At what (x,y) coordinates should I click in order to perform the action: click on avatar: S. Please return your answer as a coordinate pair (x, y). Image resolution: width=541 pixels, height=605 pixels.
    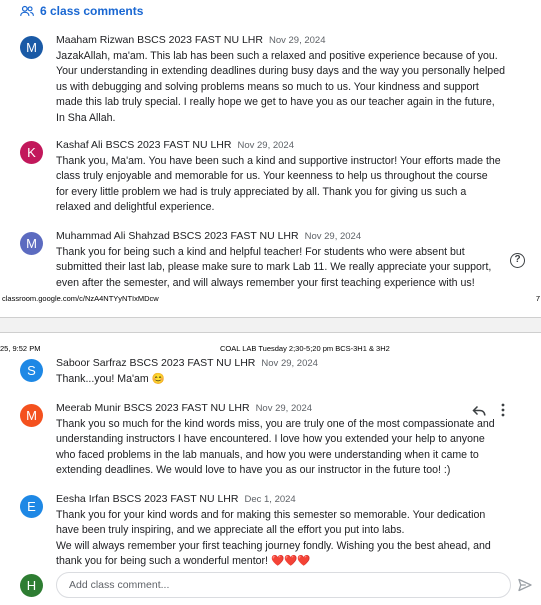
    Looking at the image, I should click on (31, 370).